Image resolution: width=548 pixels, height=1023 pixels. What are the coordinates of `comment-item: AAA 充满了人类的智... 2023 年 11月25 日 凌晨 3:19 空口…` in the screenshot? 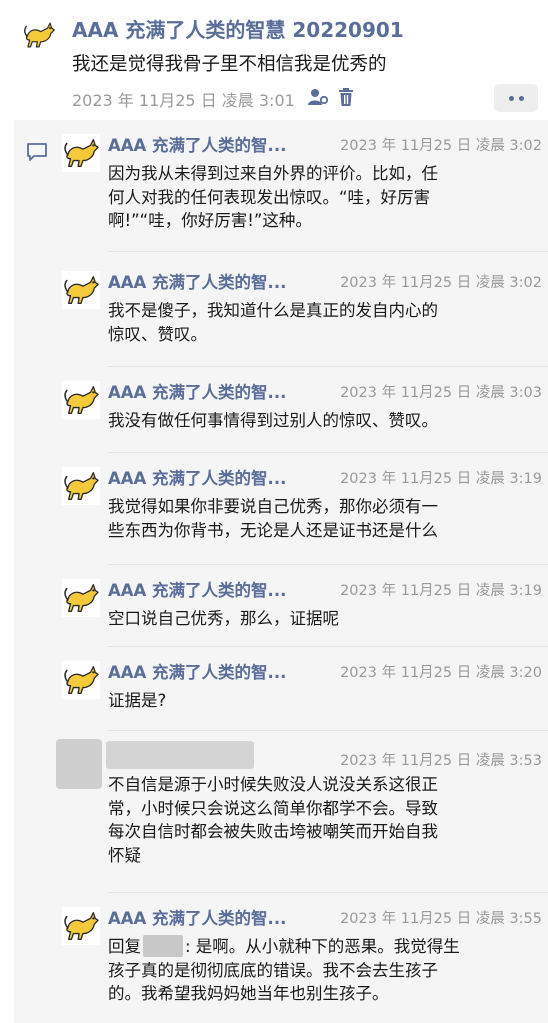 It's located at (301, 606).